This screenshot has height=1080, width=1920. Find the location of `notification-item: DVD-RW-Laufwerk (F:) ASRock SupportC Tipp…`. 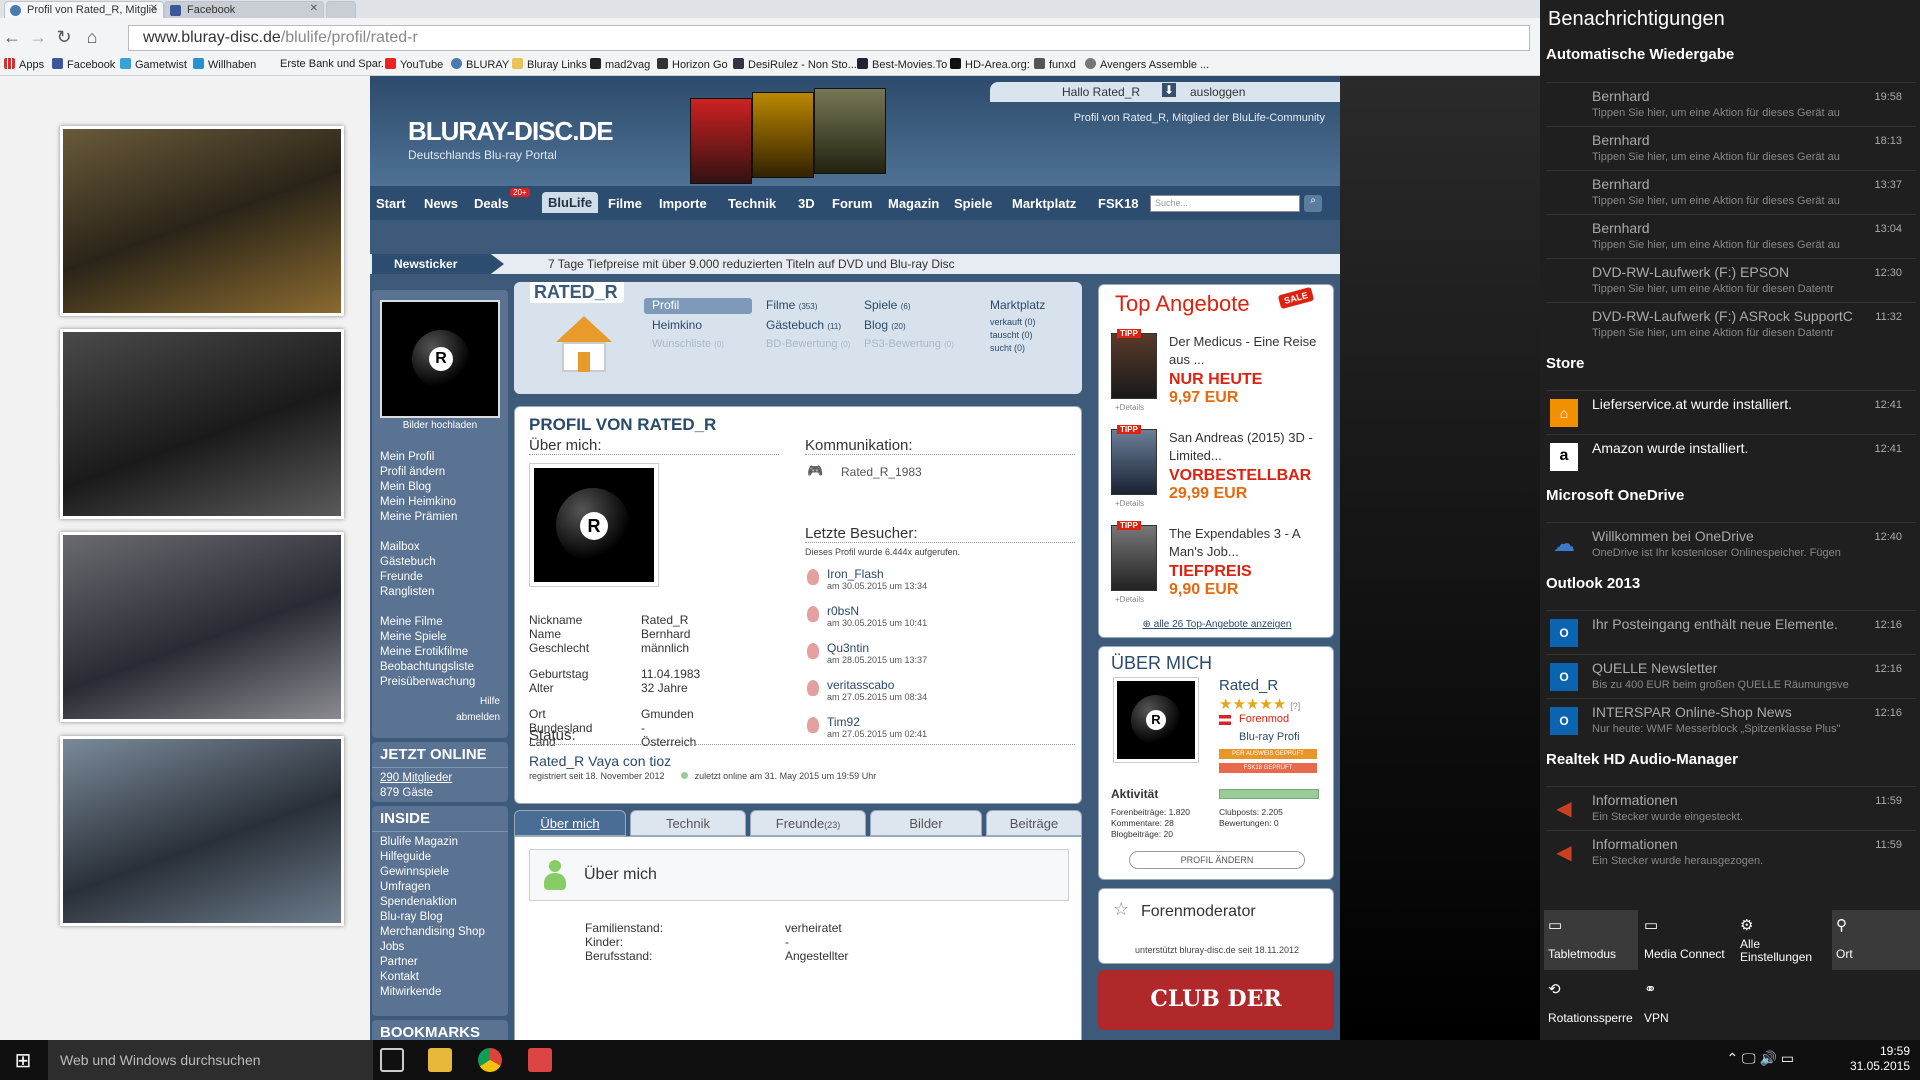

notification-item: DVD-RW-Laufwerk (F:) ASRock SupportC Tipp… is located at coordinates (1731, 324).